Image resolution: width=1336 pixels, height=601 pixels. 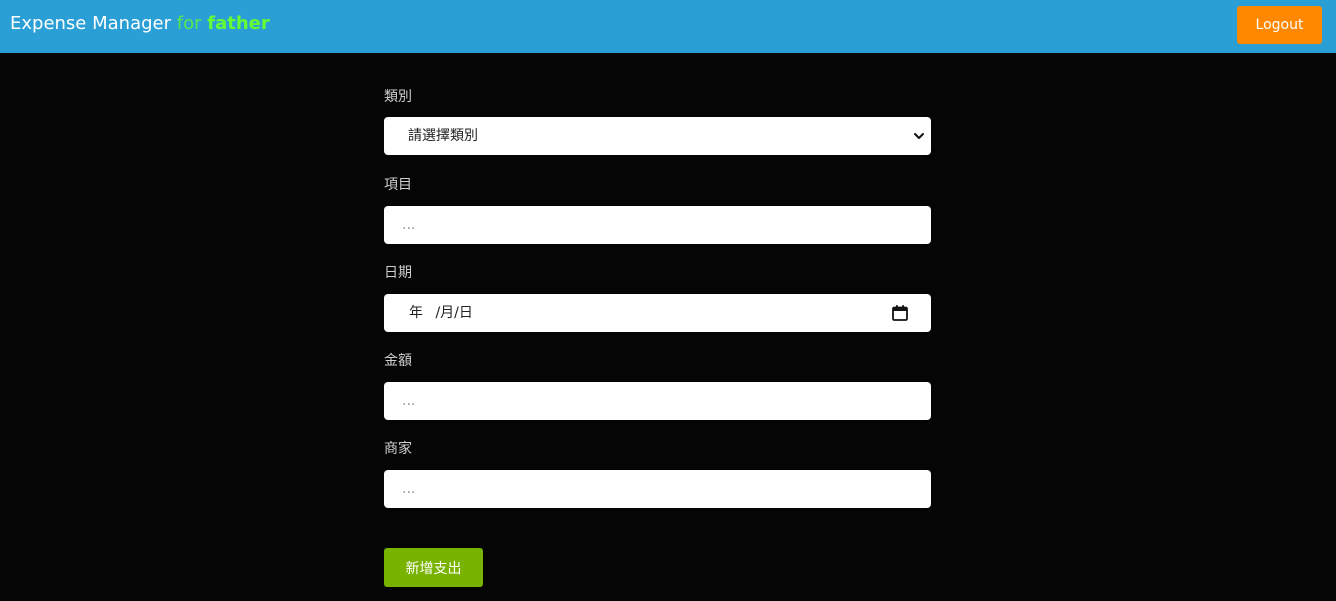 I want to click on add-expense-button: 新增支出, so click(x=433, y=567).